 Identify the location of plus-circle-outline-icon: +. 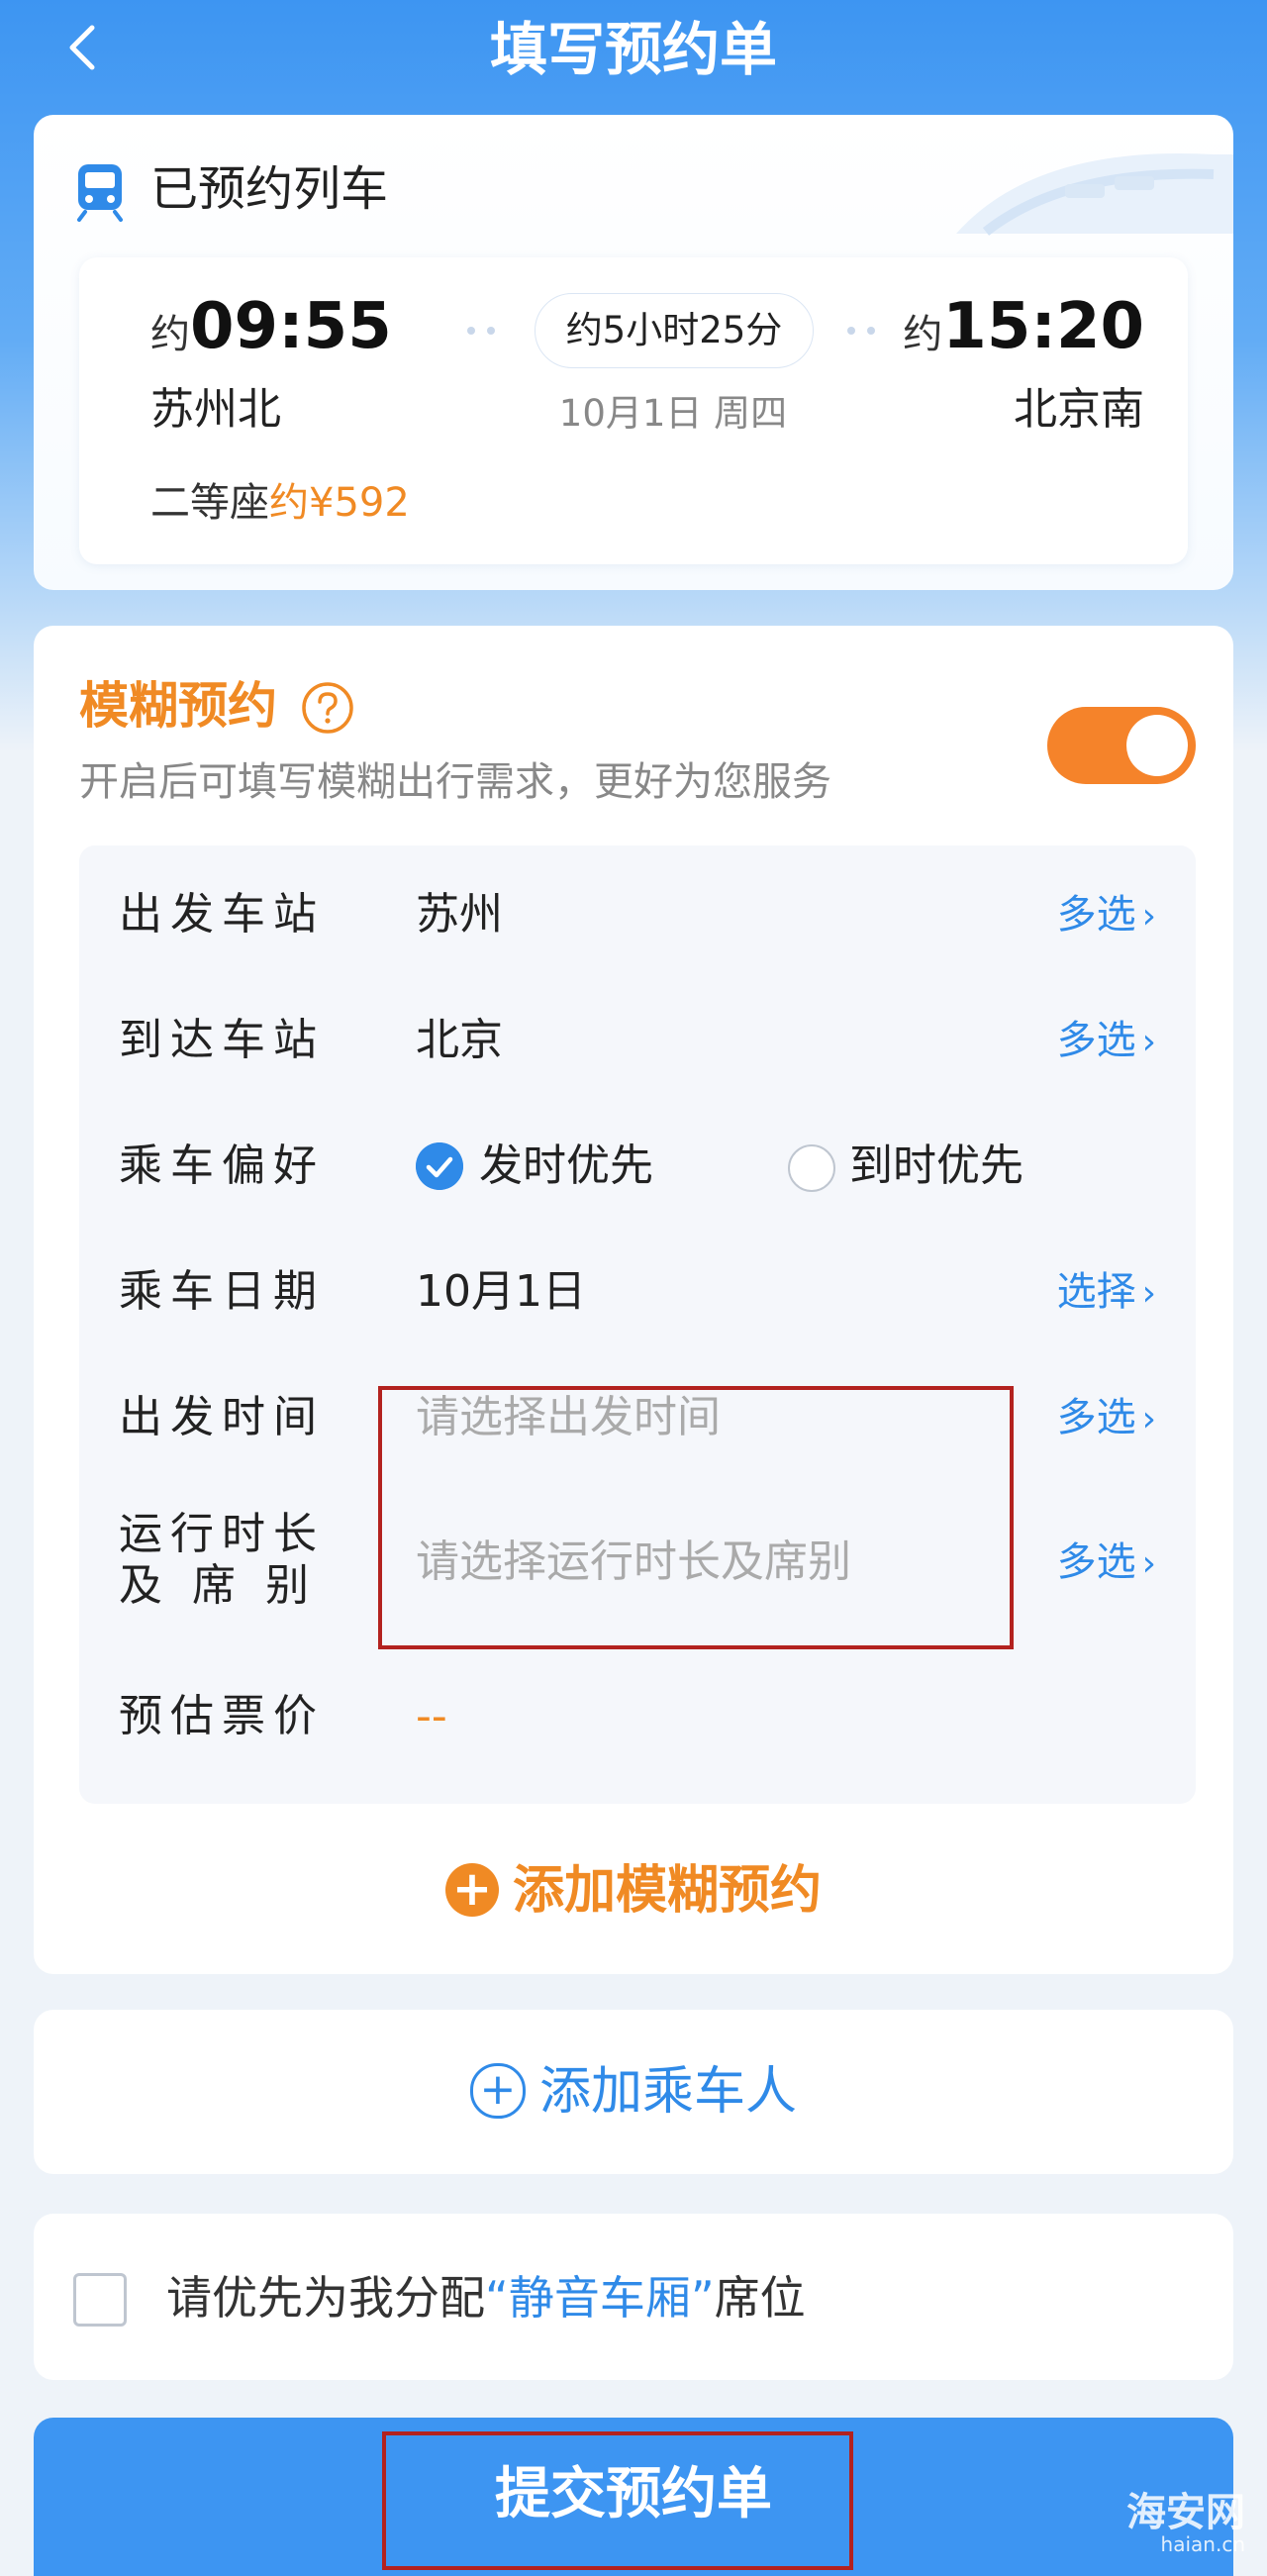
(497, 2091).